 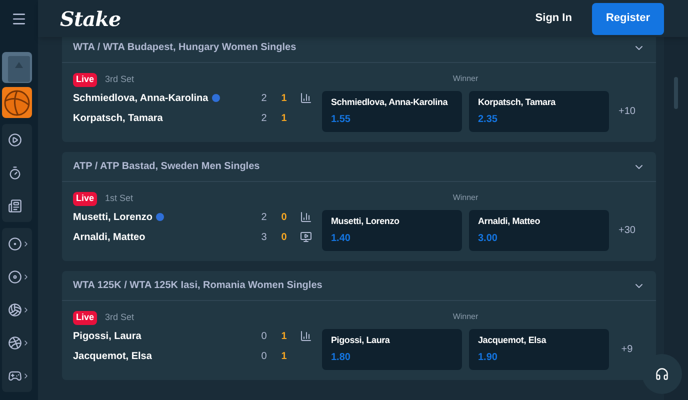 I want to click on competition-title: WTA / WTA Budapest, Hungary Women Singles, so click(x=184, y=47).